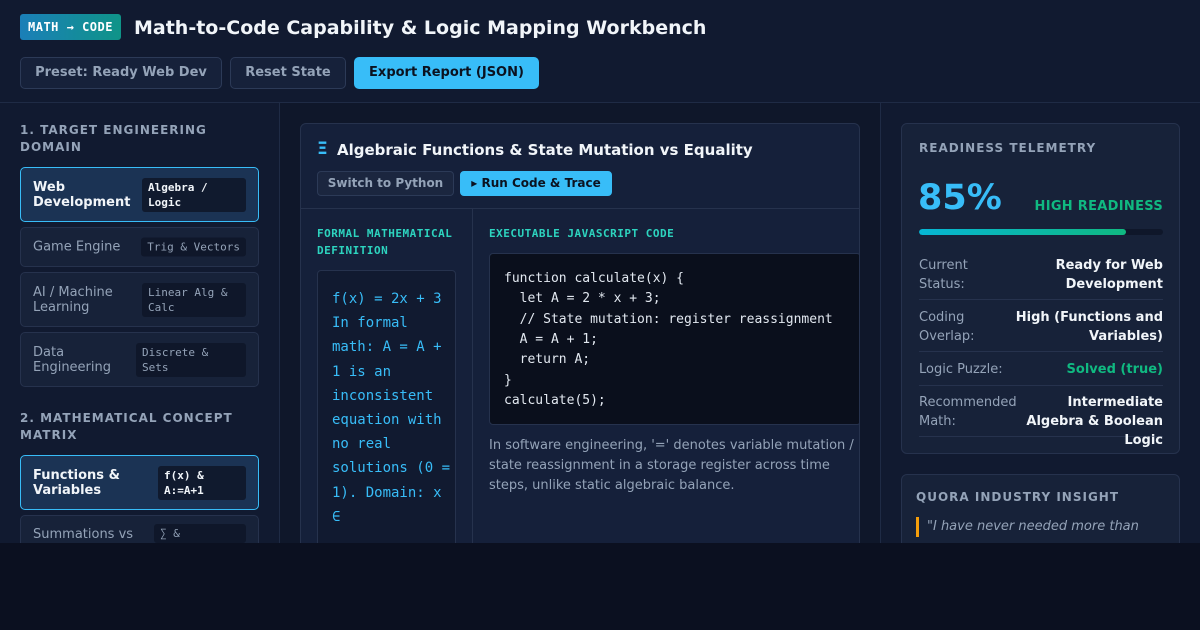 This screenshot has height=630, width=1200. I want to click on domain-section-title: 1. TARGET ENGINEERING DOMAIN, so click(113, 138).